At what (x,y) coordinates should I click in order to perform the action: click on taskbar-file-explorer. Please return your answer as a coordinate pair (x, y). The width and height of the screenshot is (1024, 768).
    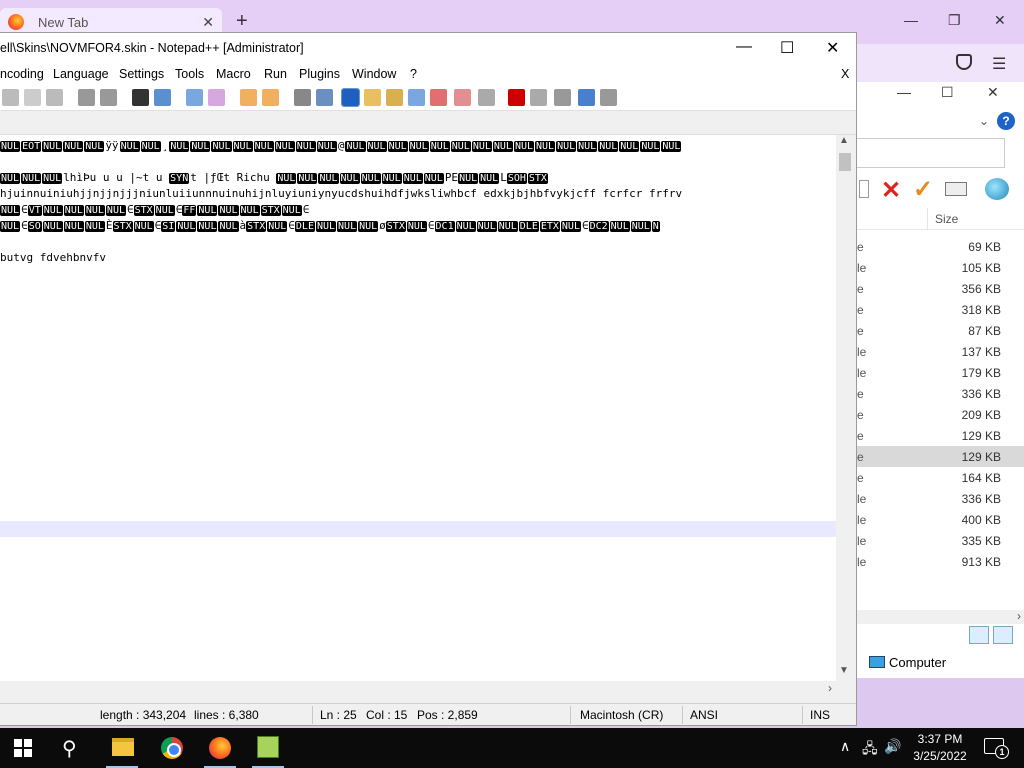
    Looking at the image, I should click on (122, 748).